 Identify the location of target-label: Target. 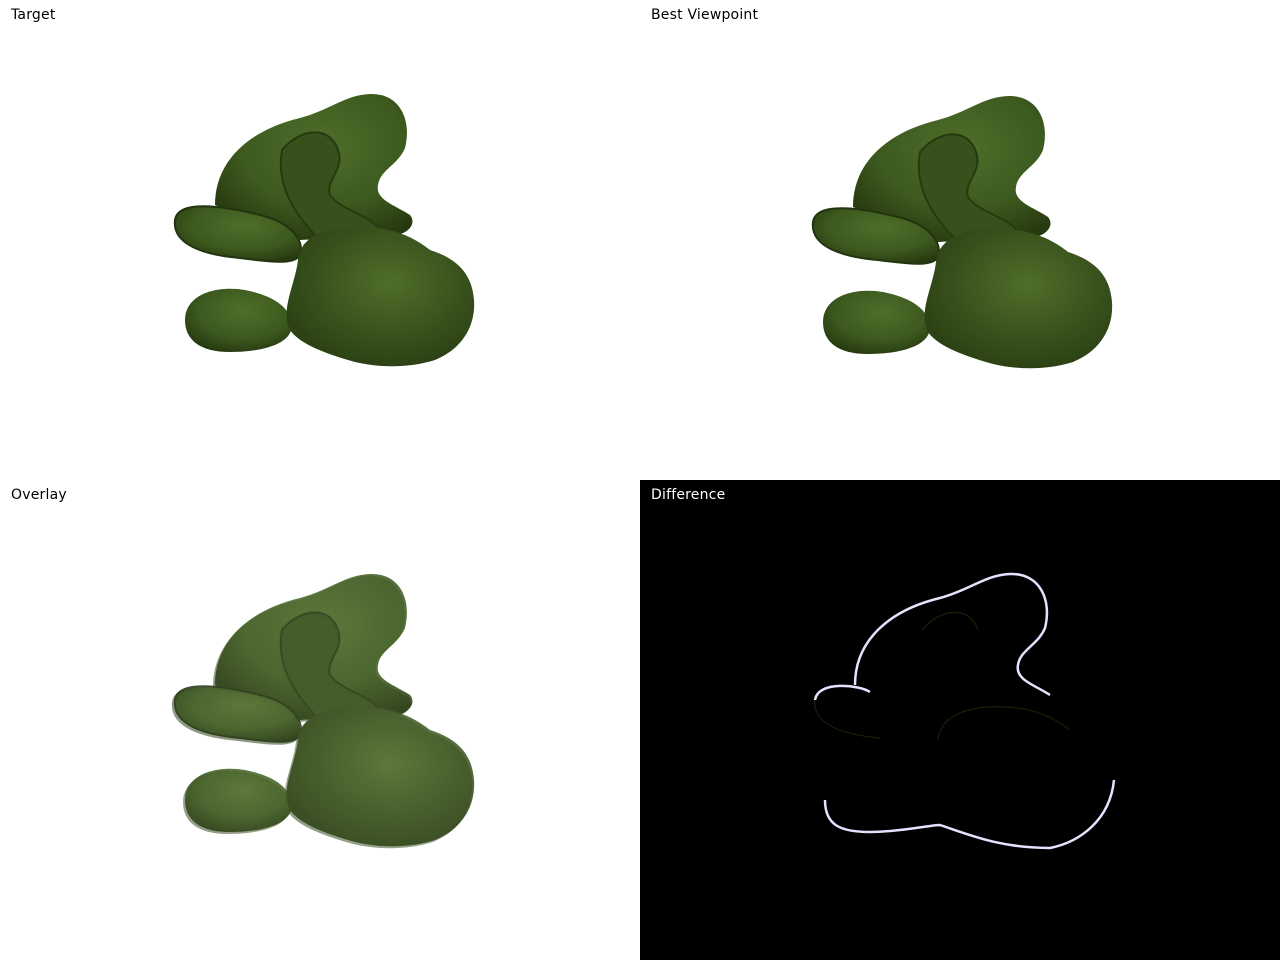
(33, 15).